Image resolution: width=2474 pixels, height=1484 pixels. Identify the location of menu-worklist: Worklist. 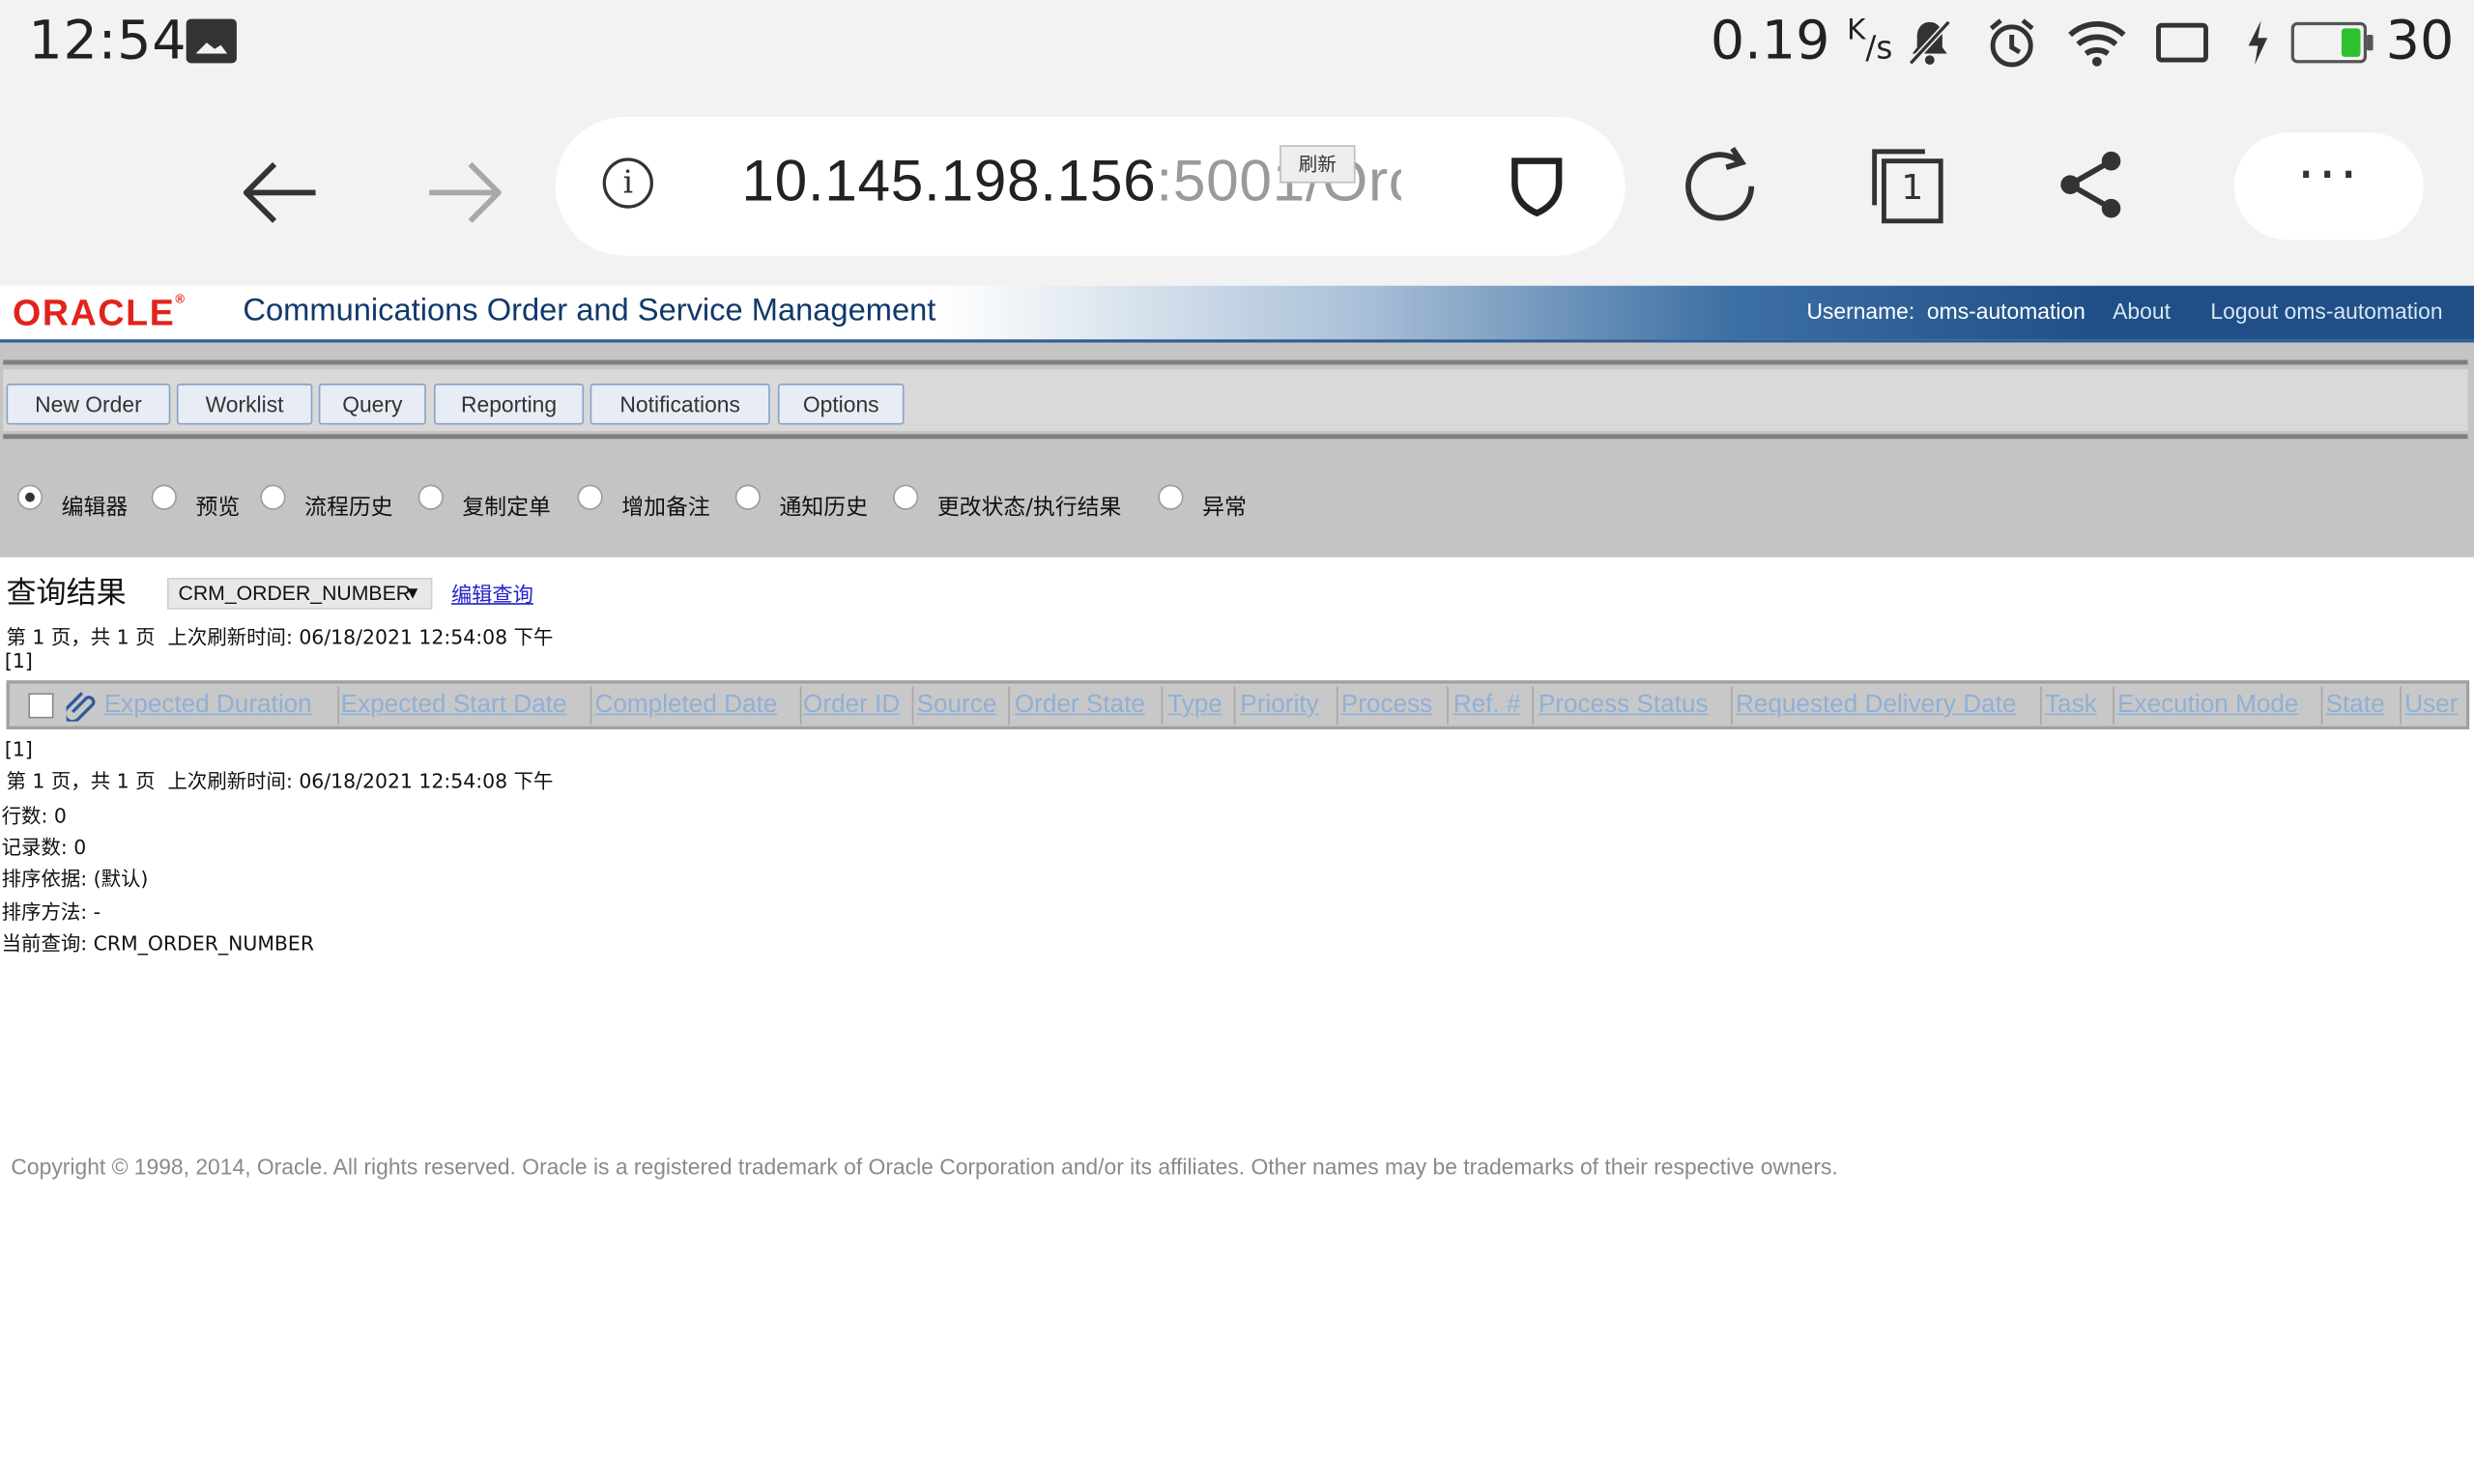
(245, 405).